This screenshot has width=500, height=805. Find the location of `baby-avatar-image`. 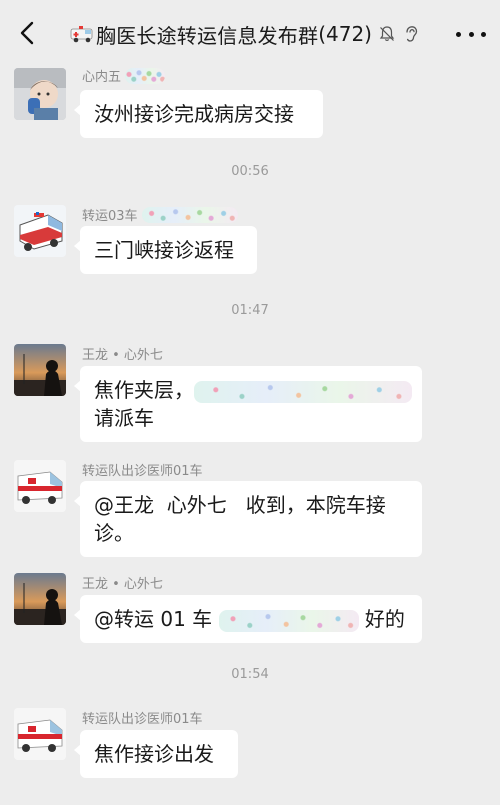

baby-avatar-image is located at coordinates (40, 94).